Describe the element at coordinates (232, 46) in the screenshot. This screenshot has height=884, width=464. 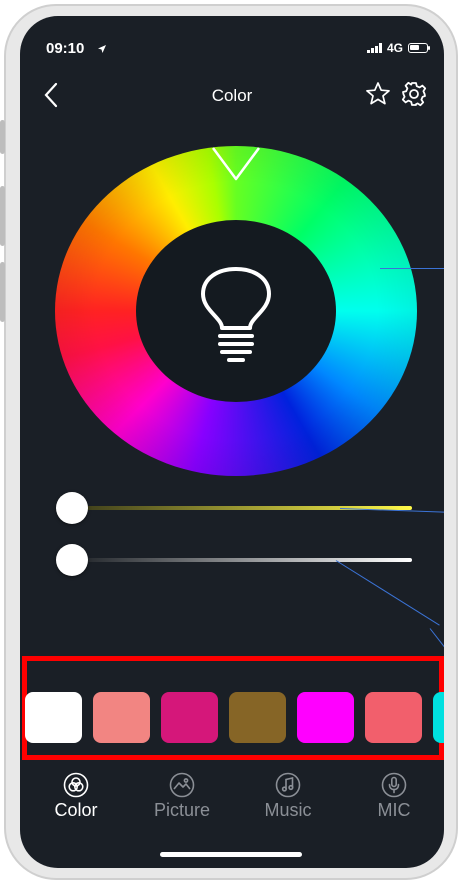
I see `status-bar: 09:10 4G` at that location.